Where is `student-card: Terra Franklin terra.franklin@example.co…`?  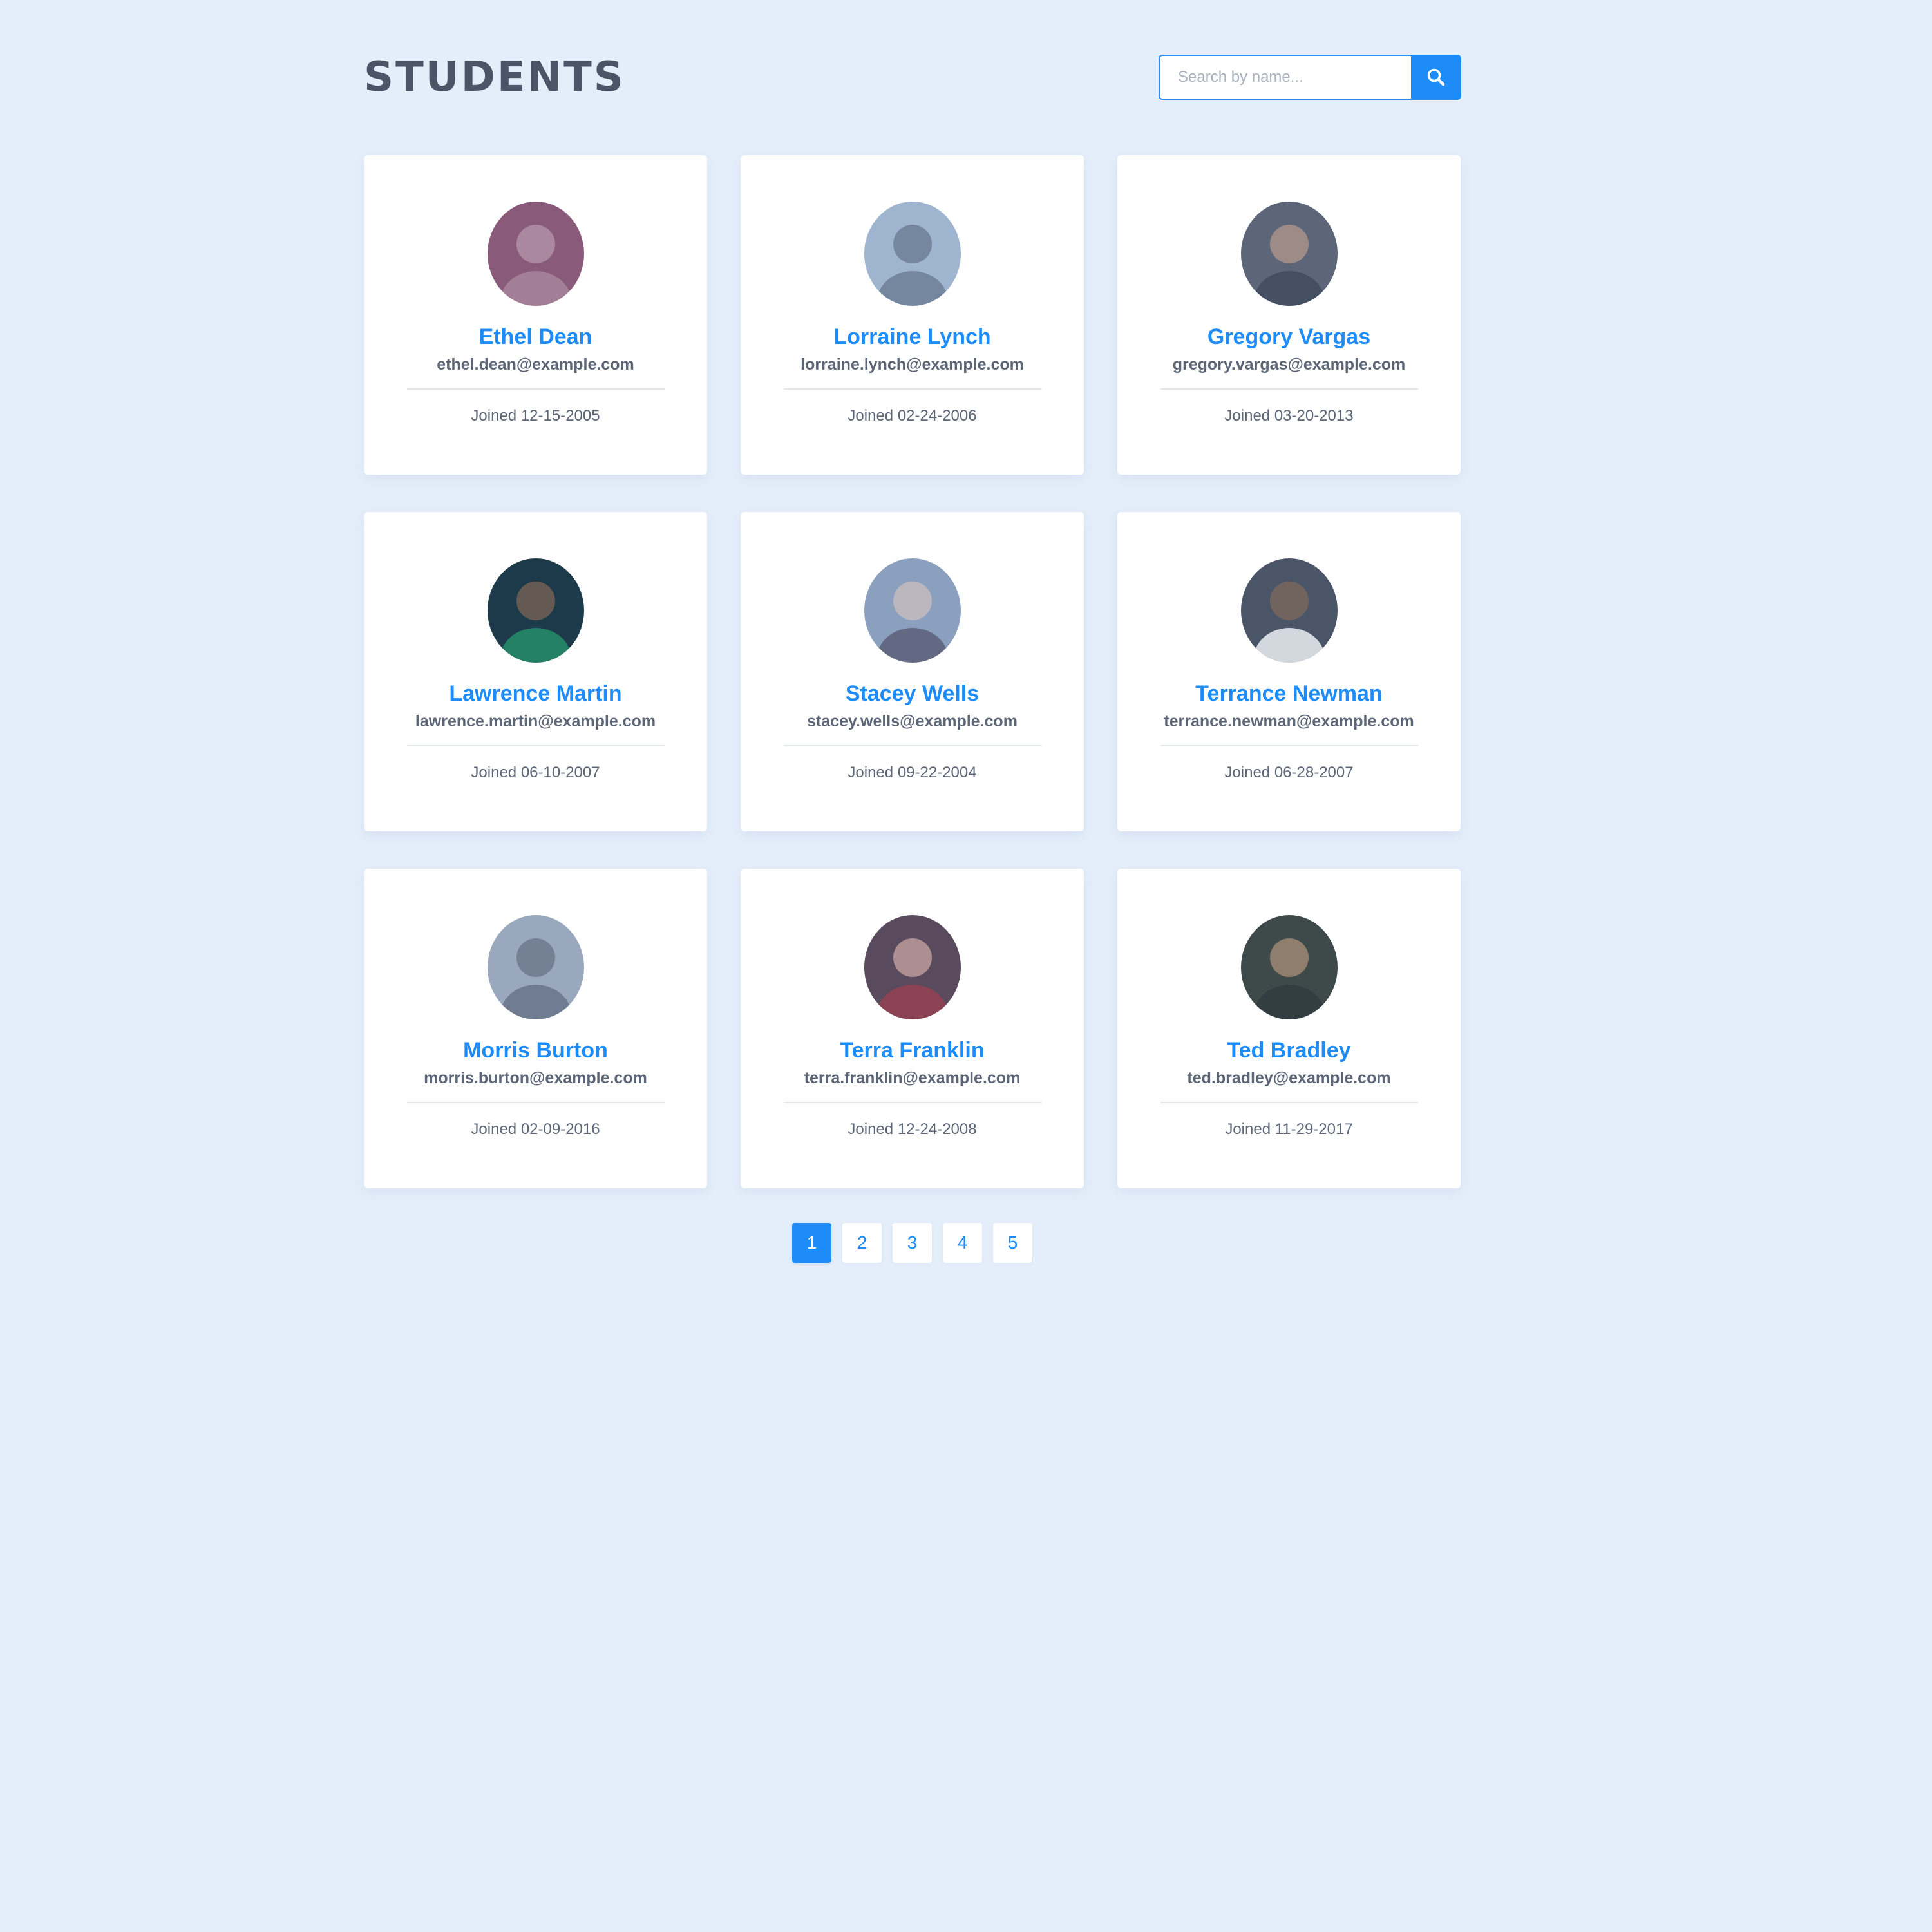
student-card: Terra Franklin terra.franklin@example.co… is located at coordinates (912, 1028).